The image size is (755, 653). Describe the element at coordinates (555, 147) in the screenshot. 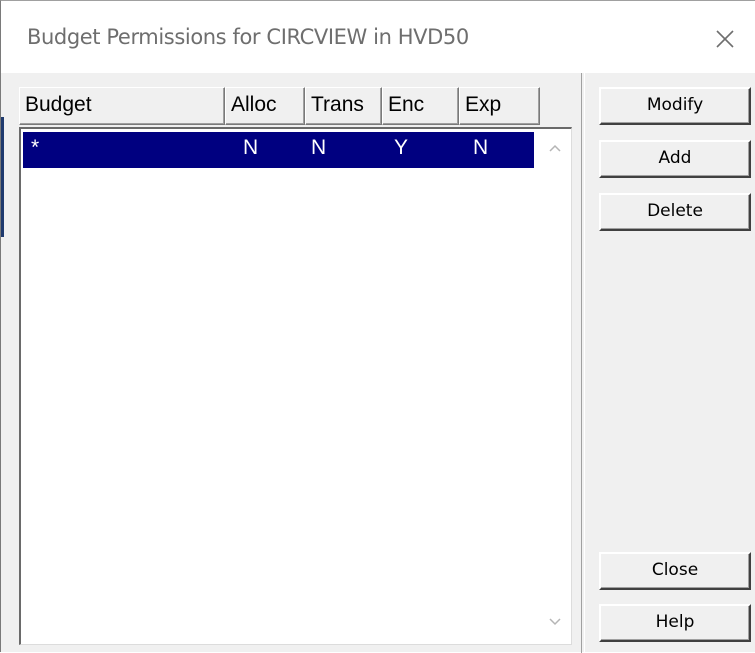

I see `chevron-up-icon` at that location.